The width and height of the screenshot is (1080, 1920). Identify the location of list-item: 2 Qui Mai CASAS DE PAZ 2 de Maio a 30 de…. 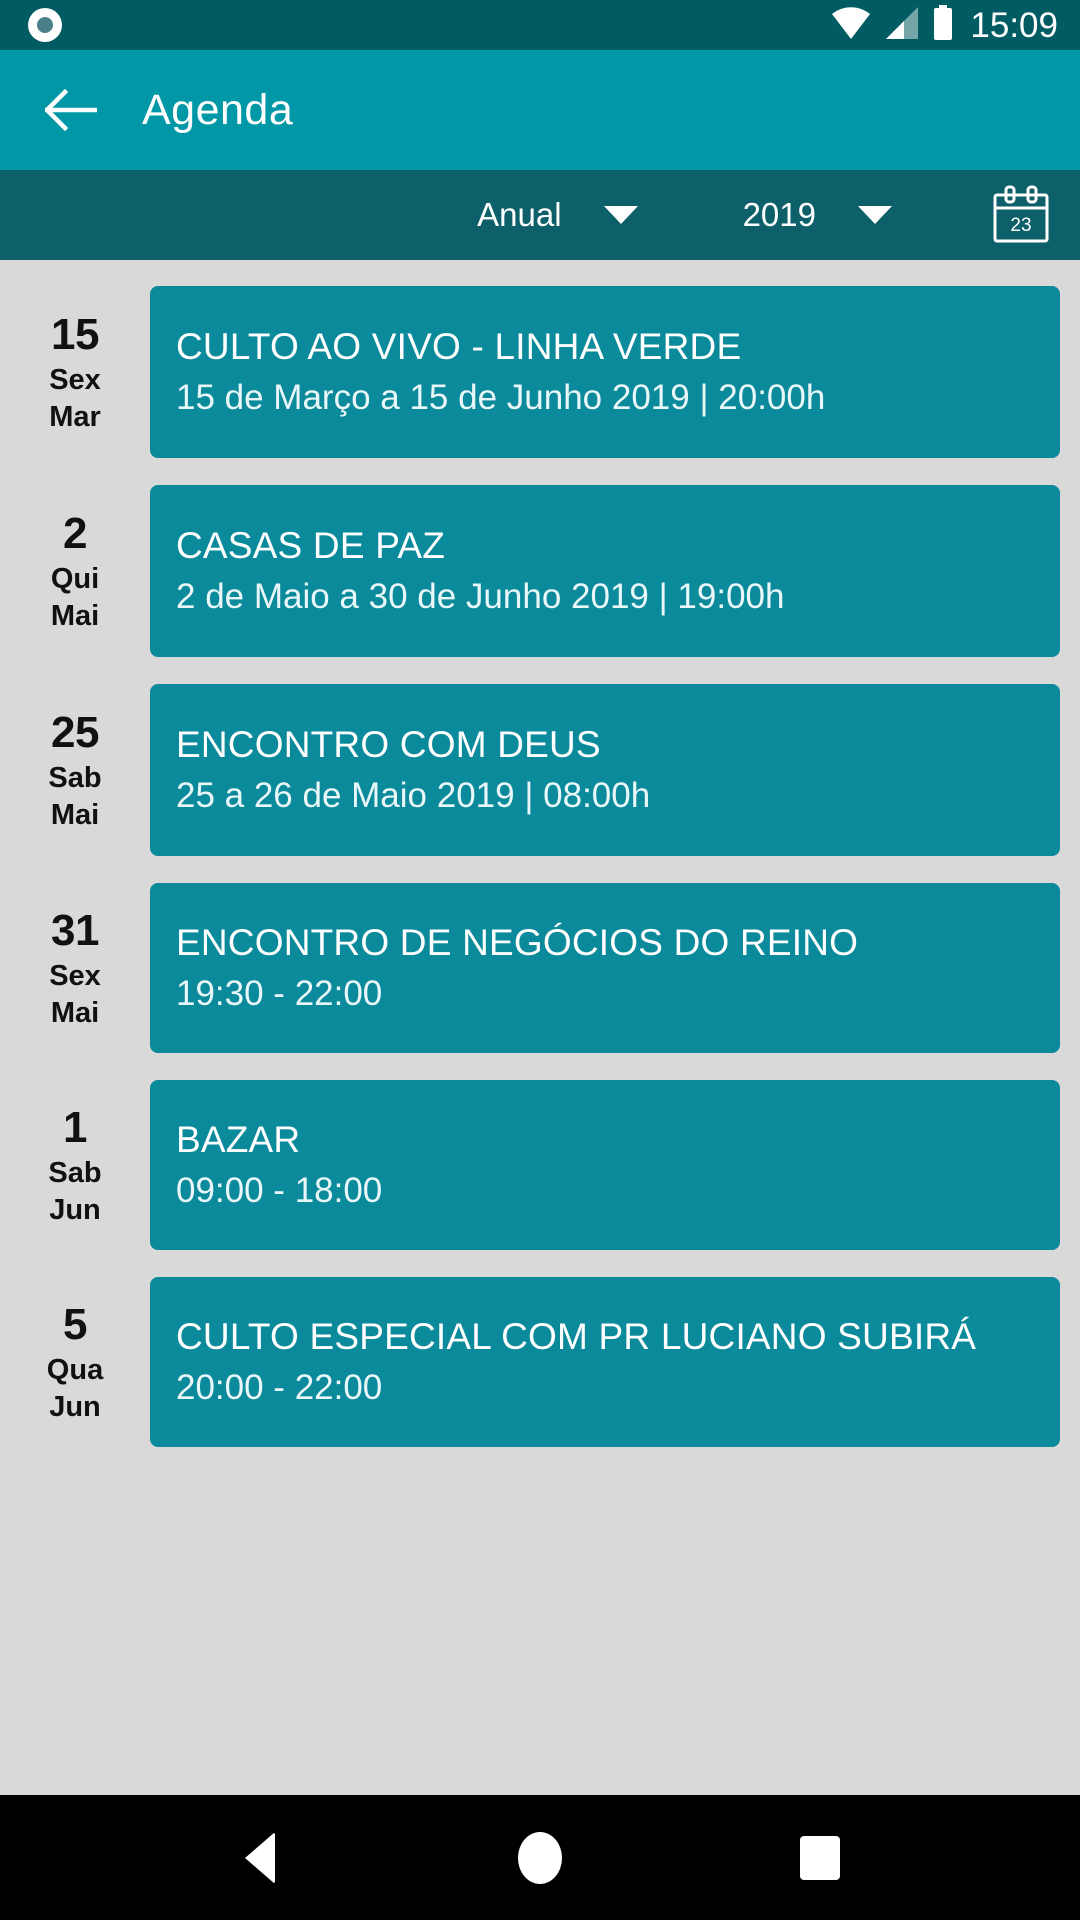
(540, 571).